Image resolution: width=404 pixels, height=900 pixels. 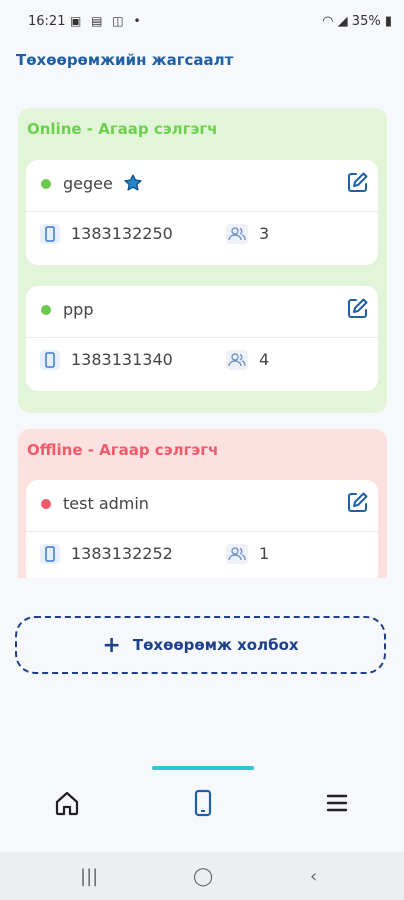 I want to click on notification-icons: ▣ ▤ ◫ •, so click(x=107, y=21).